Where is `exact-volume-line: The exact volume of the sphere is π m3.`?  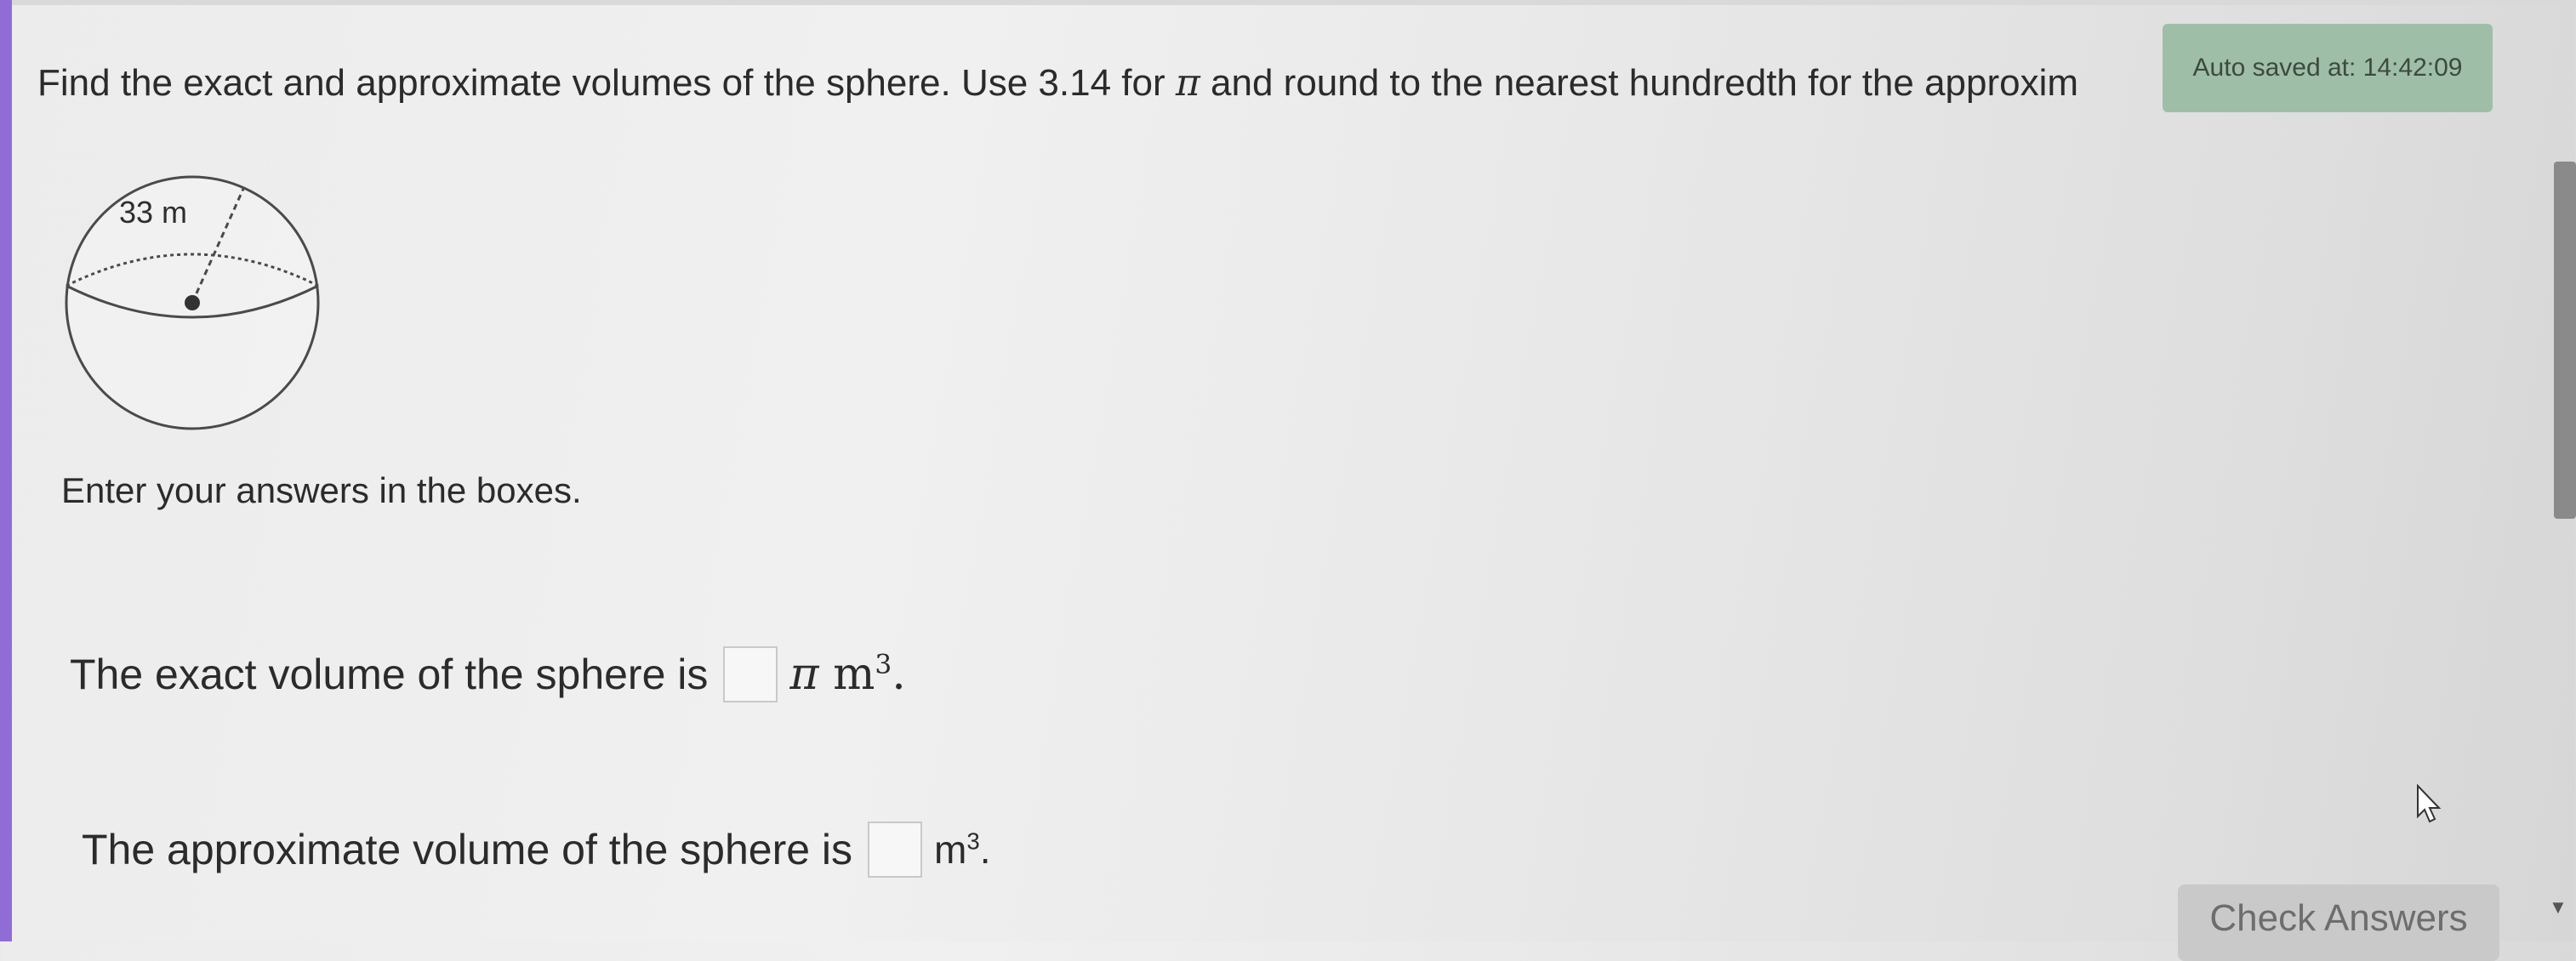 exact-volume-line: The exact volume of the sphere is π m3. is located at coordinates (488, 674).